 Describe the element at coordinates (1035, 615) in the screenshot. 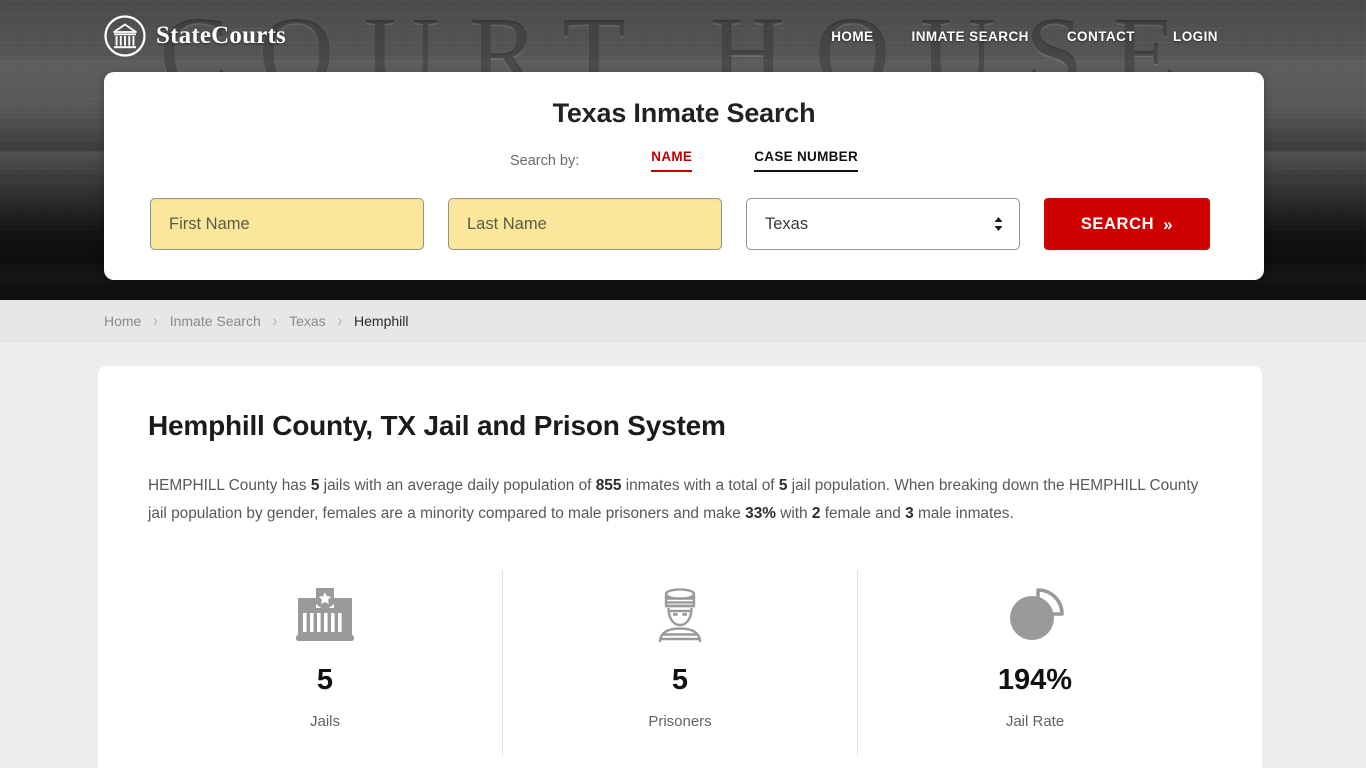

I see `pie-chart-icon` at that location.